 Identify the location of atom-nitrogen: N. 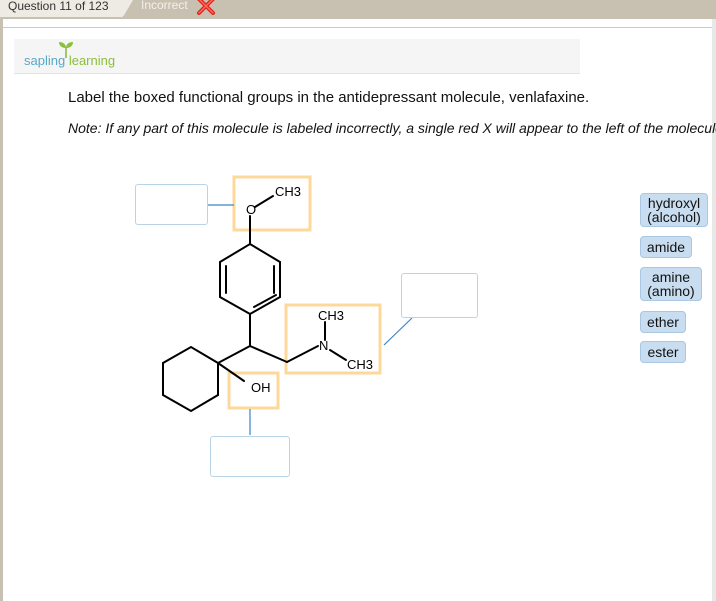
(323, 345).